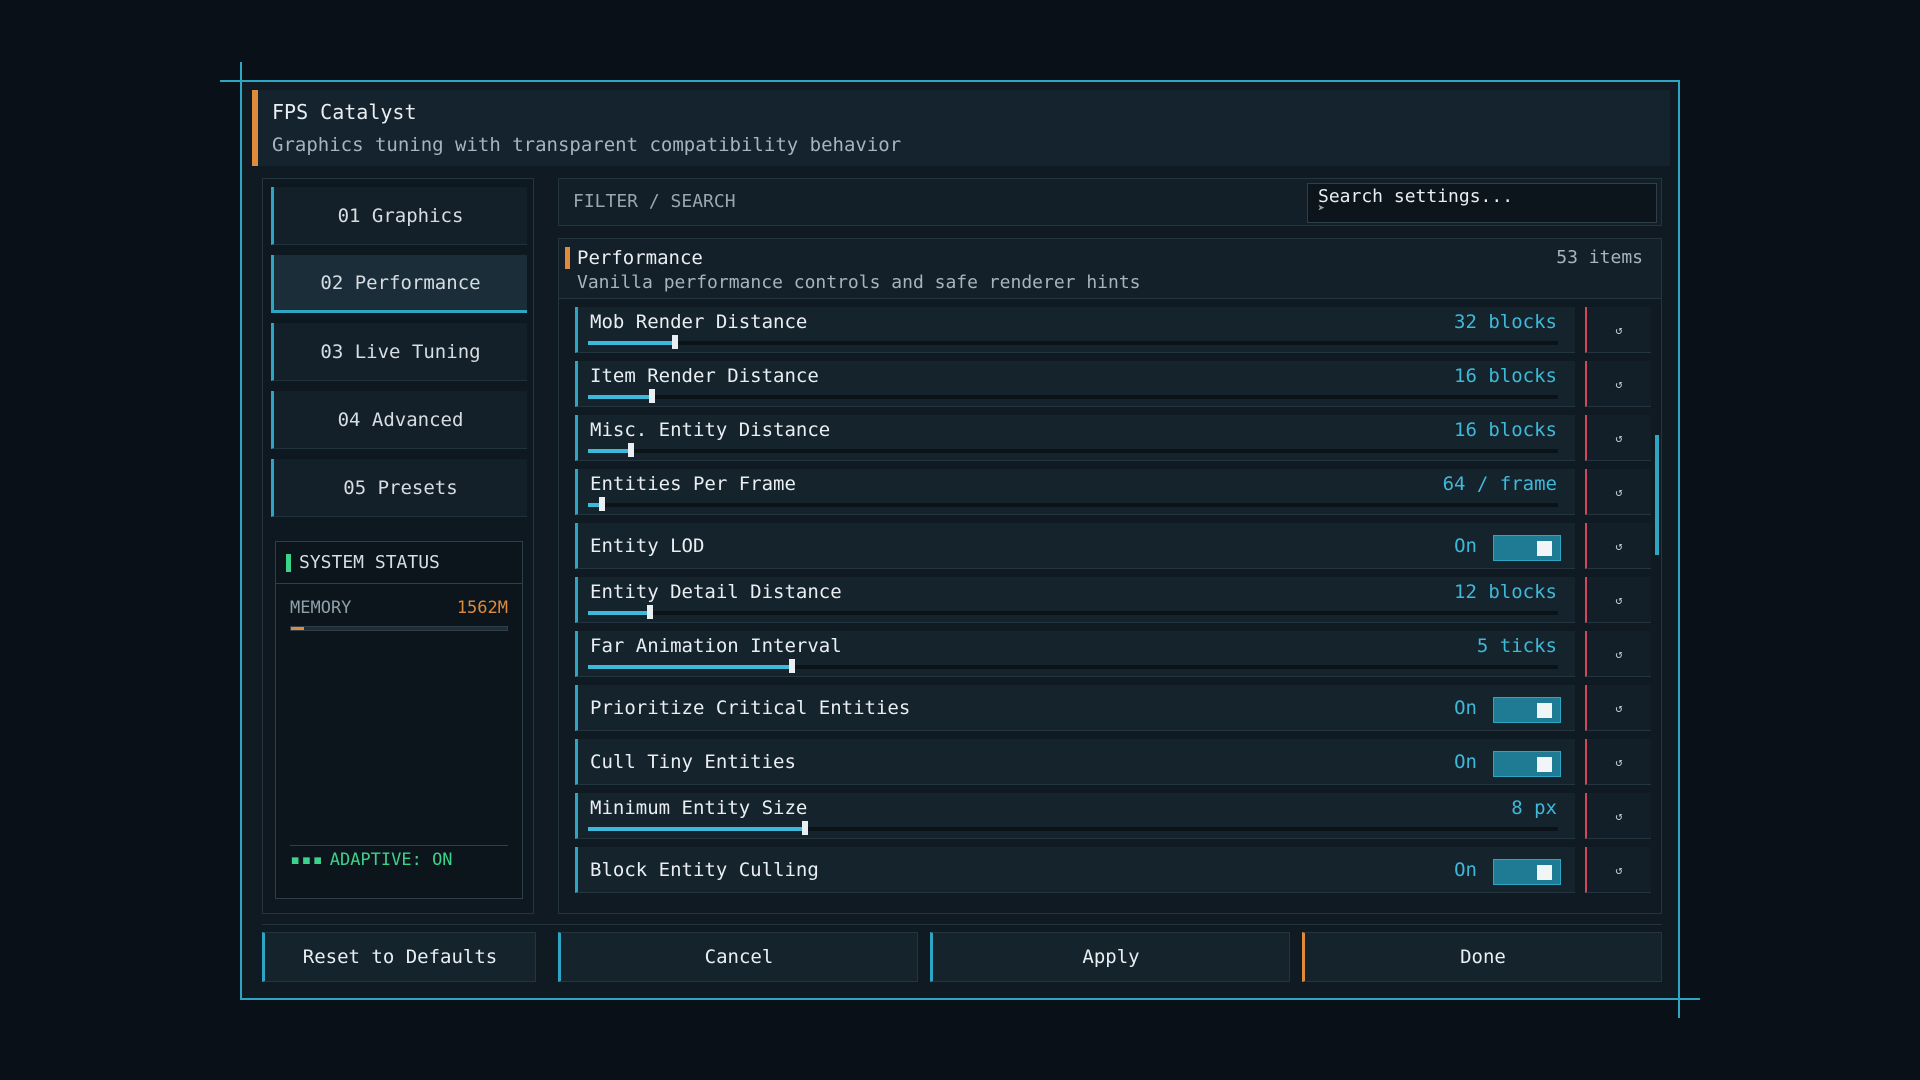 The height and width of the screenshot is (1080, 1920). What do you see at coordinates (716, 592) in the screenshot?
I see `setting-label: Entity Detail Distance` at bounding box center [716, 592].